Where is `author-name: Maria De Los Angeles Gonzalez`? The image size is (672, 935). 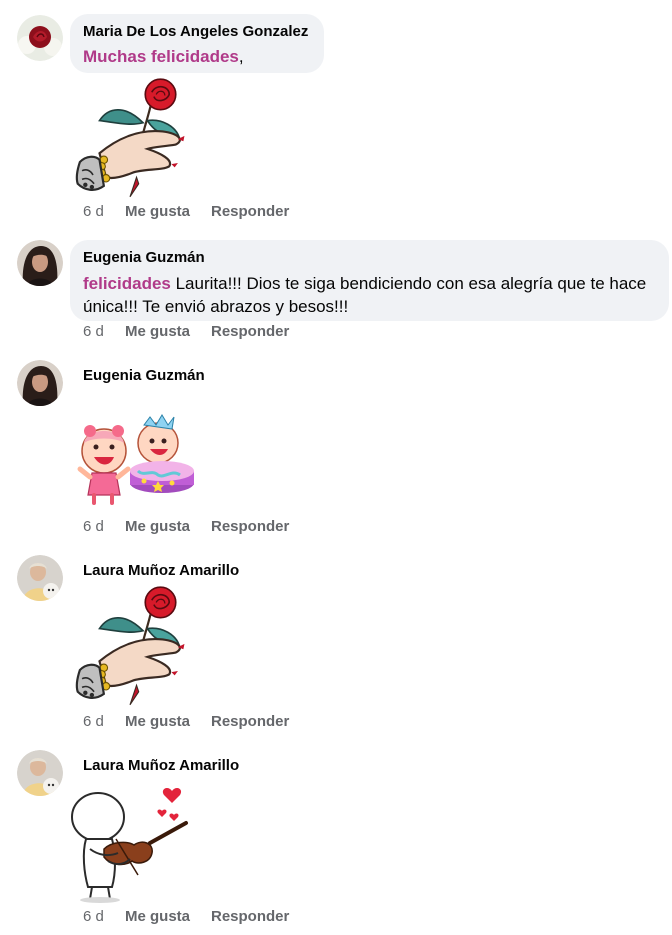
author-name: Maria De Los Angeles Gonzalez is located at coordinates (197, 32).